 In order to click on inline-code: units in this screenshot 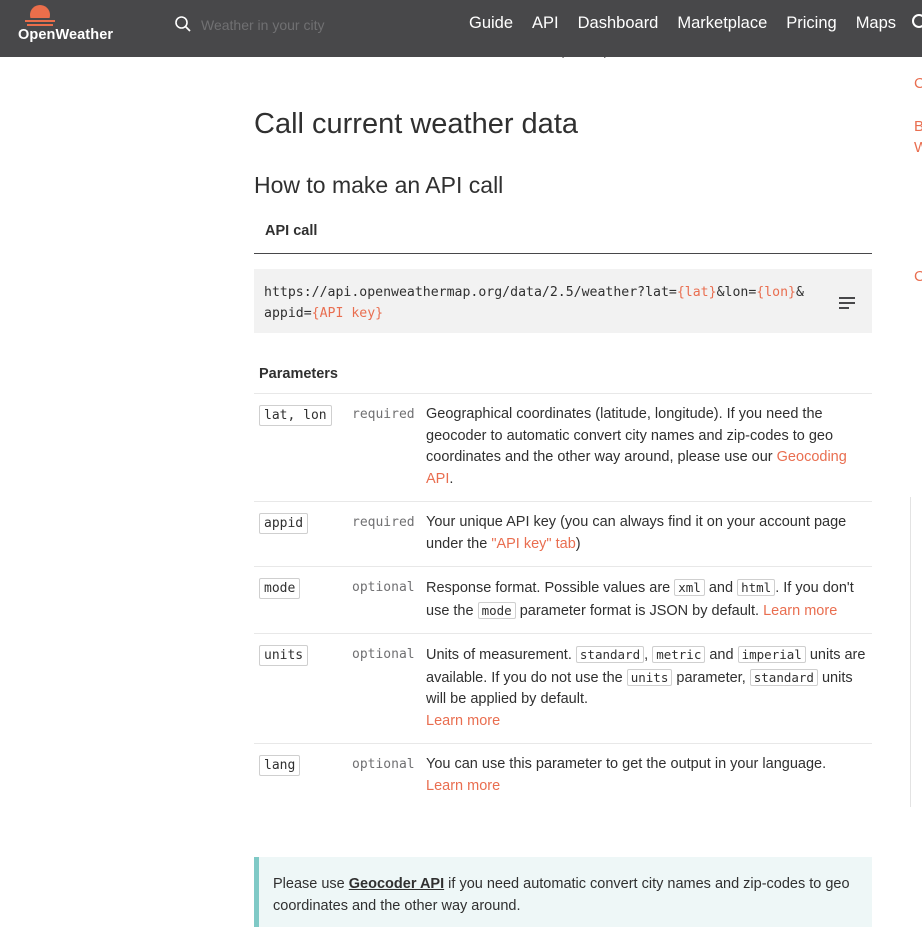, I will do `click(649, 677)`.